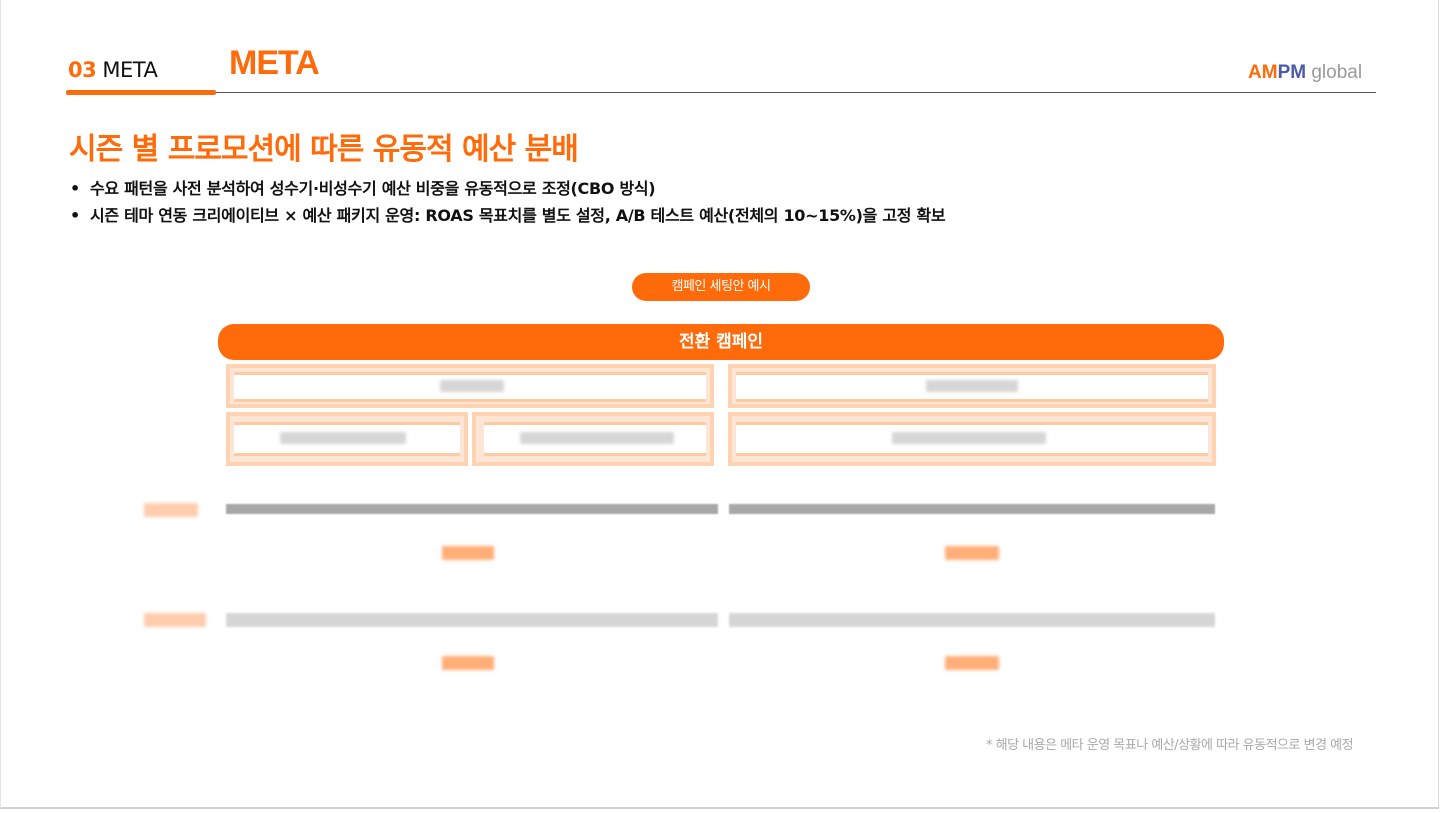  What do you see at coordinates (274, 63) in the screenshot?
I see `header-title: META` at bounding box center [274, 63].